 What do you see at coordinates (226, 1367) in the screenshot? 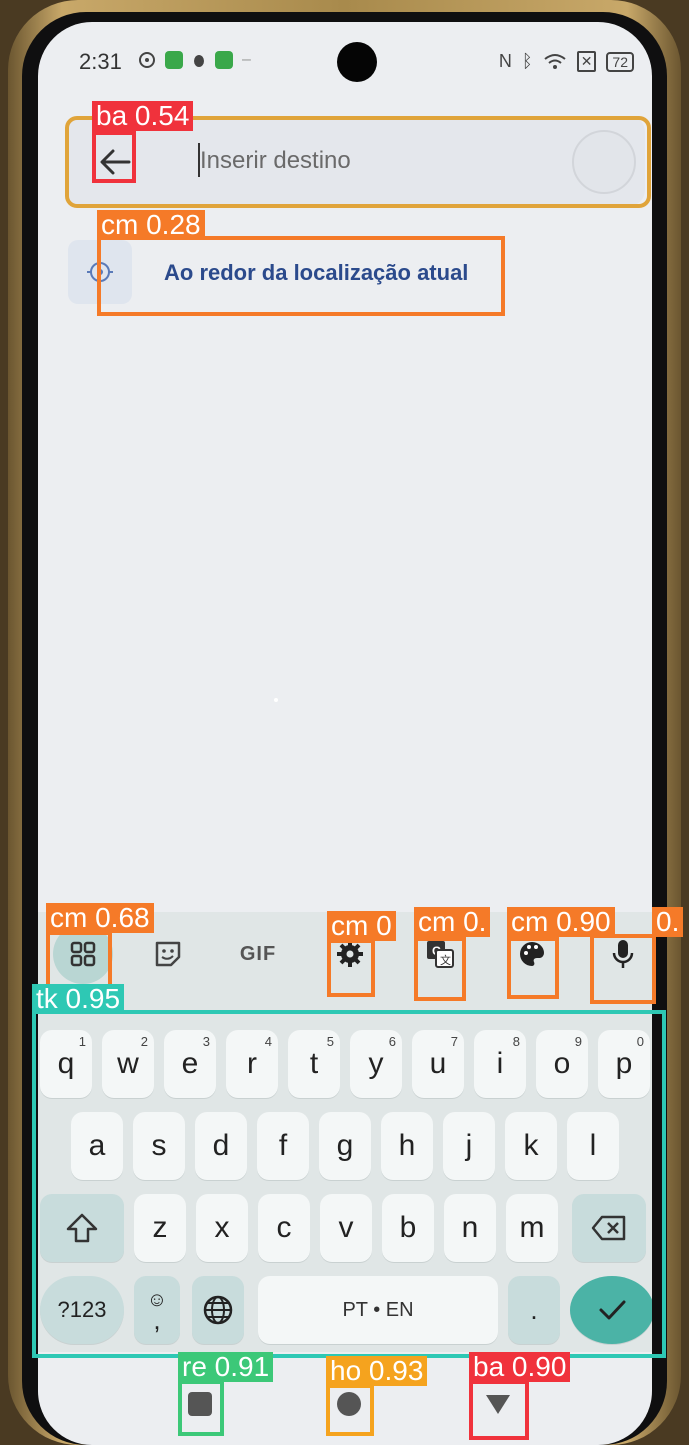
I see `detection-label: re 0.91` at bounding box center [226, 1367].